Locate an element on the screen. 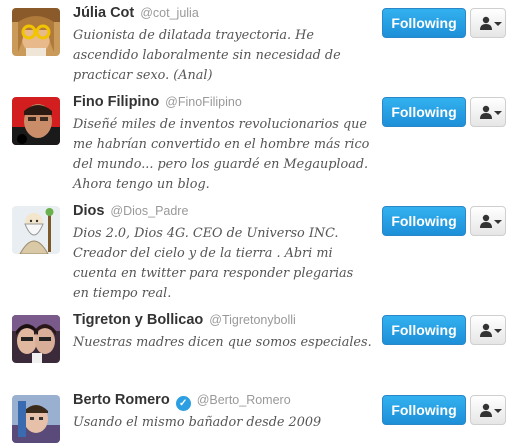  user-handle: @Berto_Romero is located at coordinates (244, 400).